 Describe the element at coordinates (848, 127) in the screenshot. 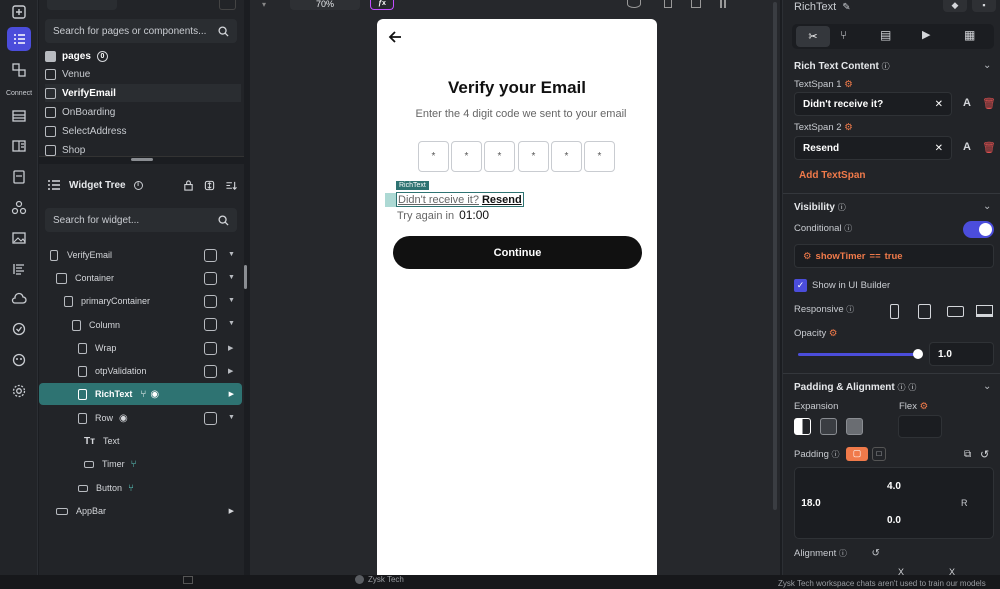

I see `variable-icon: ⚙` at that location.